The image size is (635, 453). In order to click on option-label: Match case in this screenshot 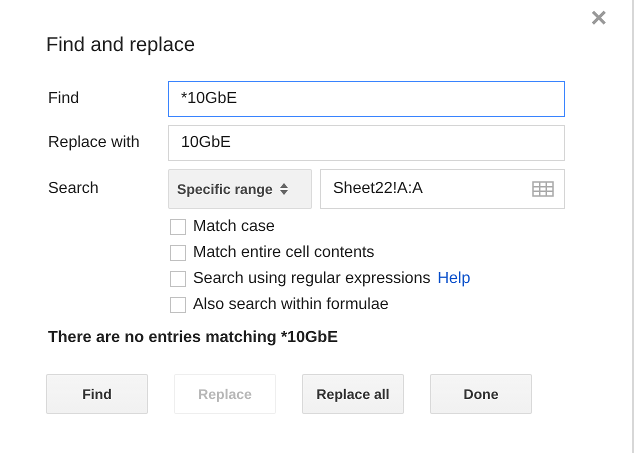, I will do `click(234, 227)`.